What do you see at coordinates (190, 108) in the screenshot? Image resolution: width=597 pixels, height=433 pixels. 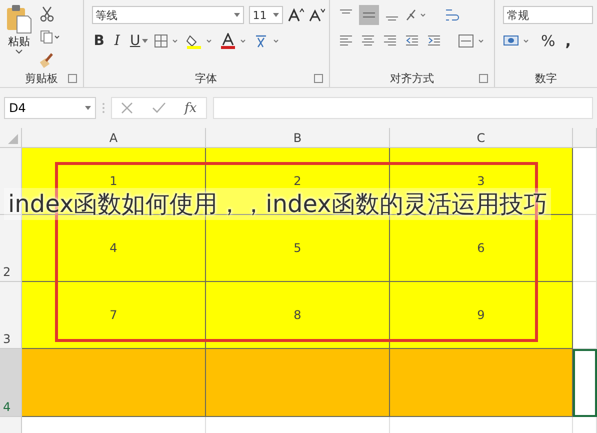 I see `insert-function-button: fx` at bounding box center [190, 108].